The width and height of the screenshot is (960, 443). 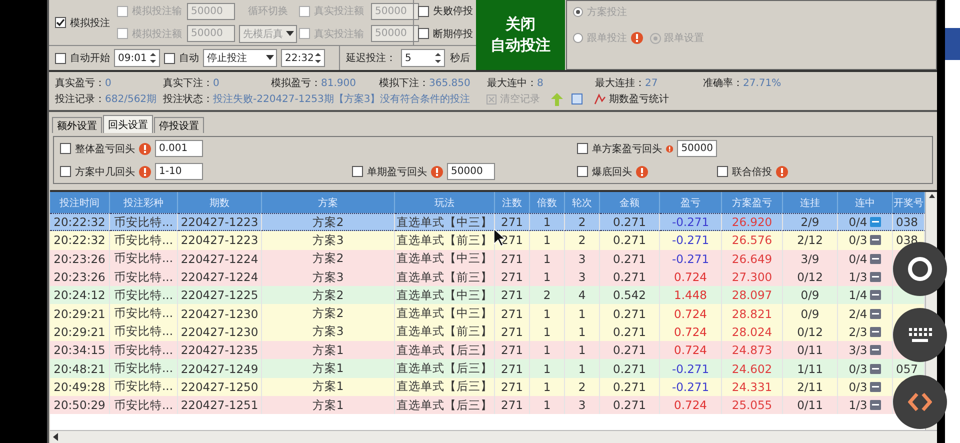 What do you see at coordinates (752, 387) in the screenshot?
I see `table-cell: 24.331` at bounding box center [752, 387].